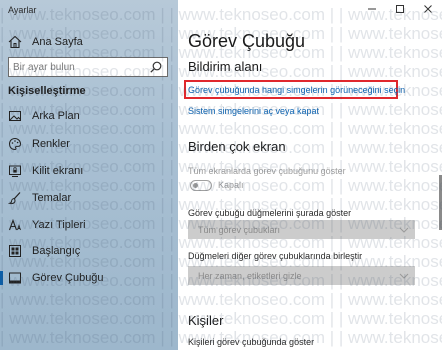  I want to click on home-icon, so click(15, 42).